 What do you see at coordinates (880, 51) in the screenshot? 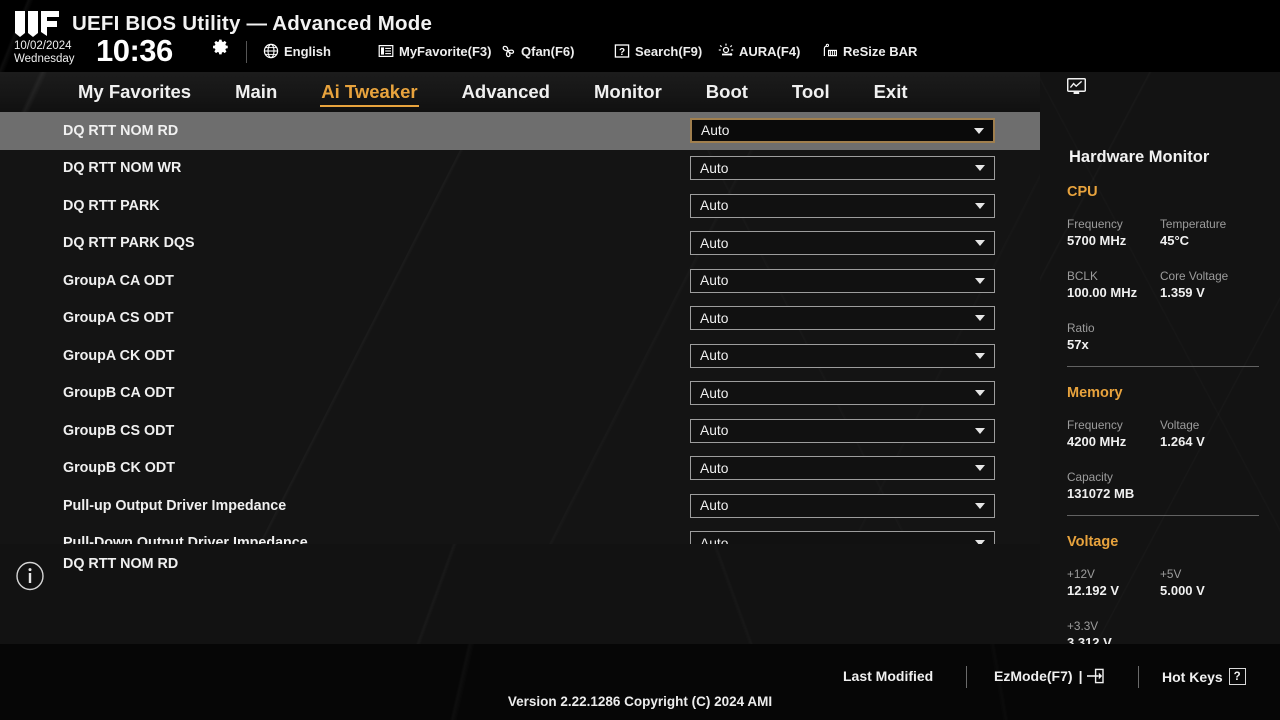
I see `toolbar-label: ReSize BAR` at bounding box center [880, 51].